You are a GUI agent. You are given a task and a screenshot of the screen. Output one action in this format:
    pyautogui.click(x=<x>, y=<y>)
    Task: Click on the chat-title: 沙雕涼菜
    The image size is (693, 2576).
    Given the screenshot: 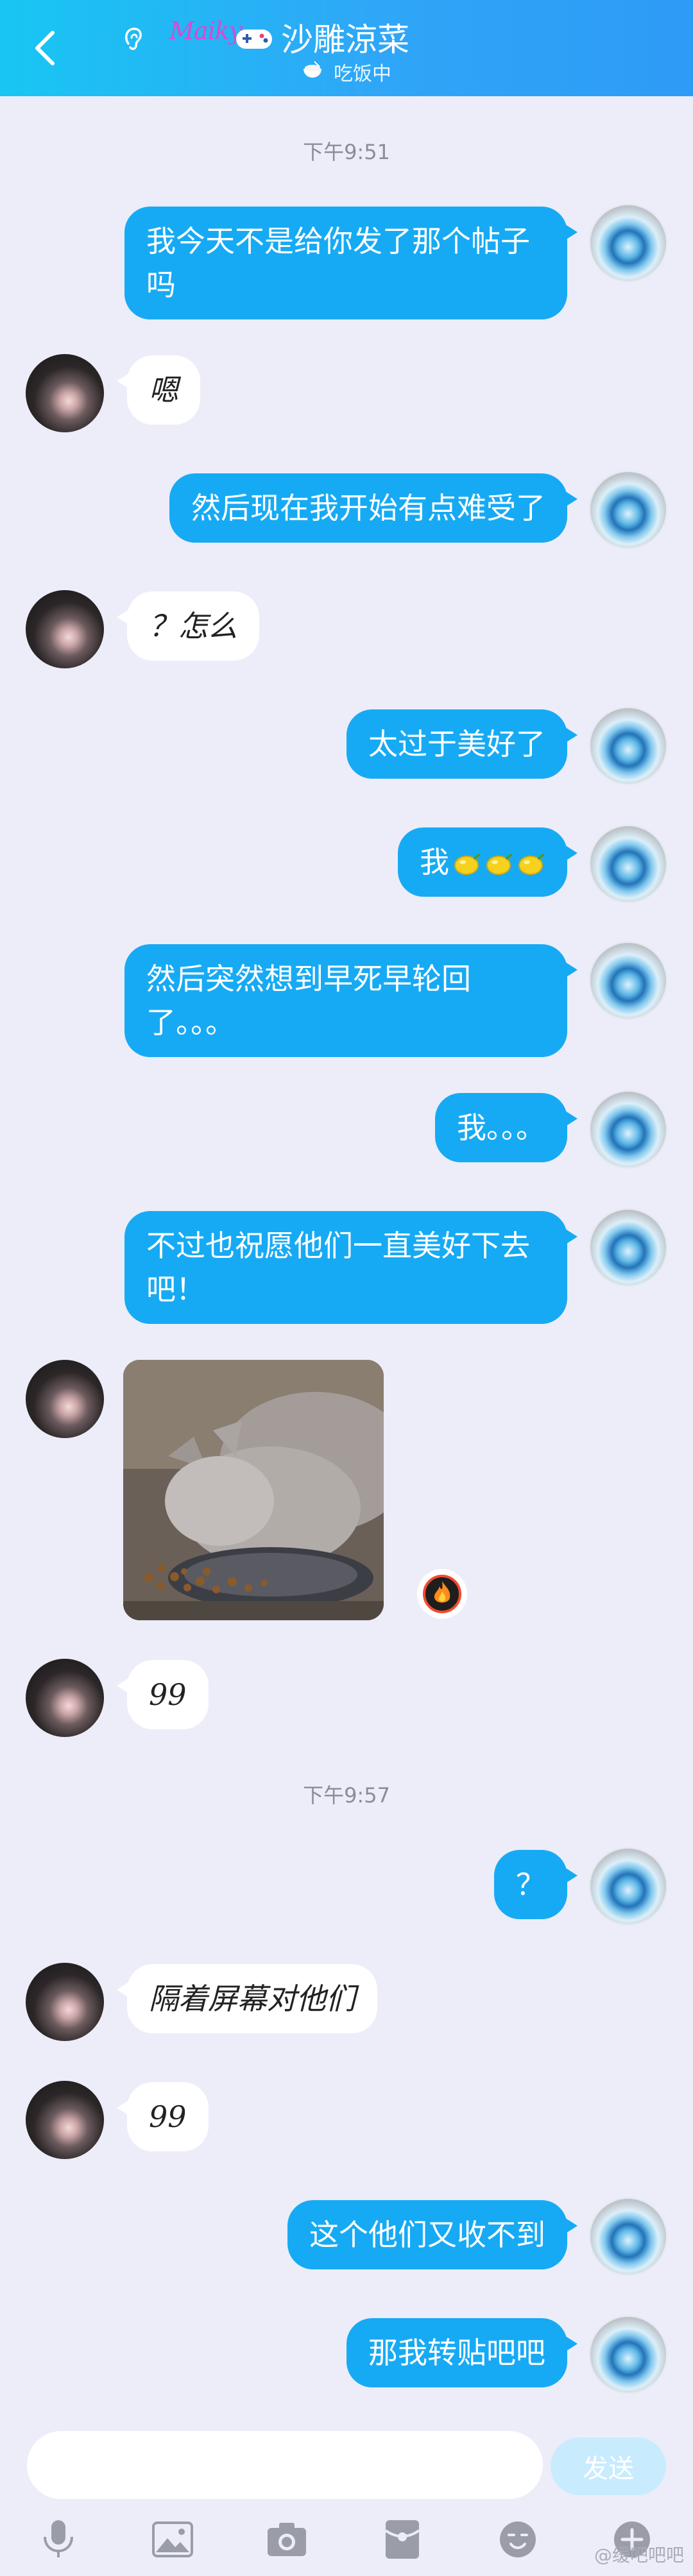 What is the action you would take?
    pyautogui.click(x=345, y=37)
    